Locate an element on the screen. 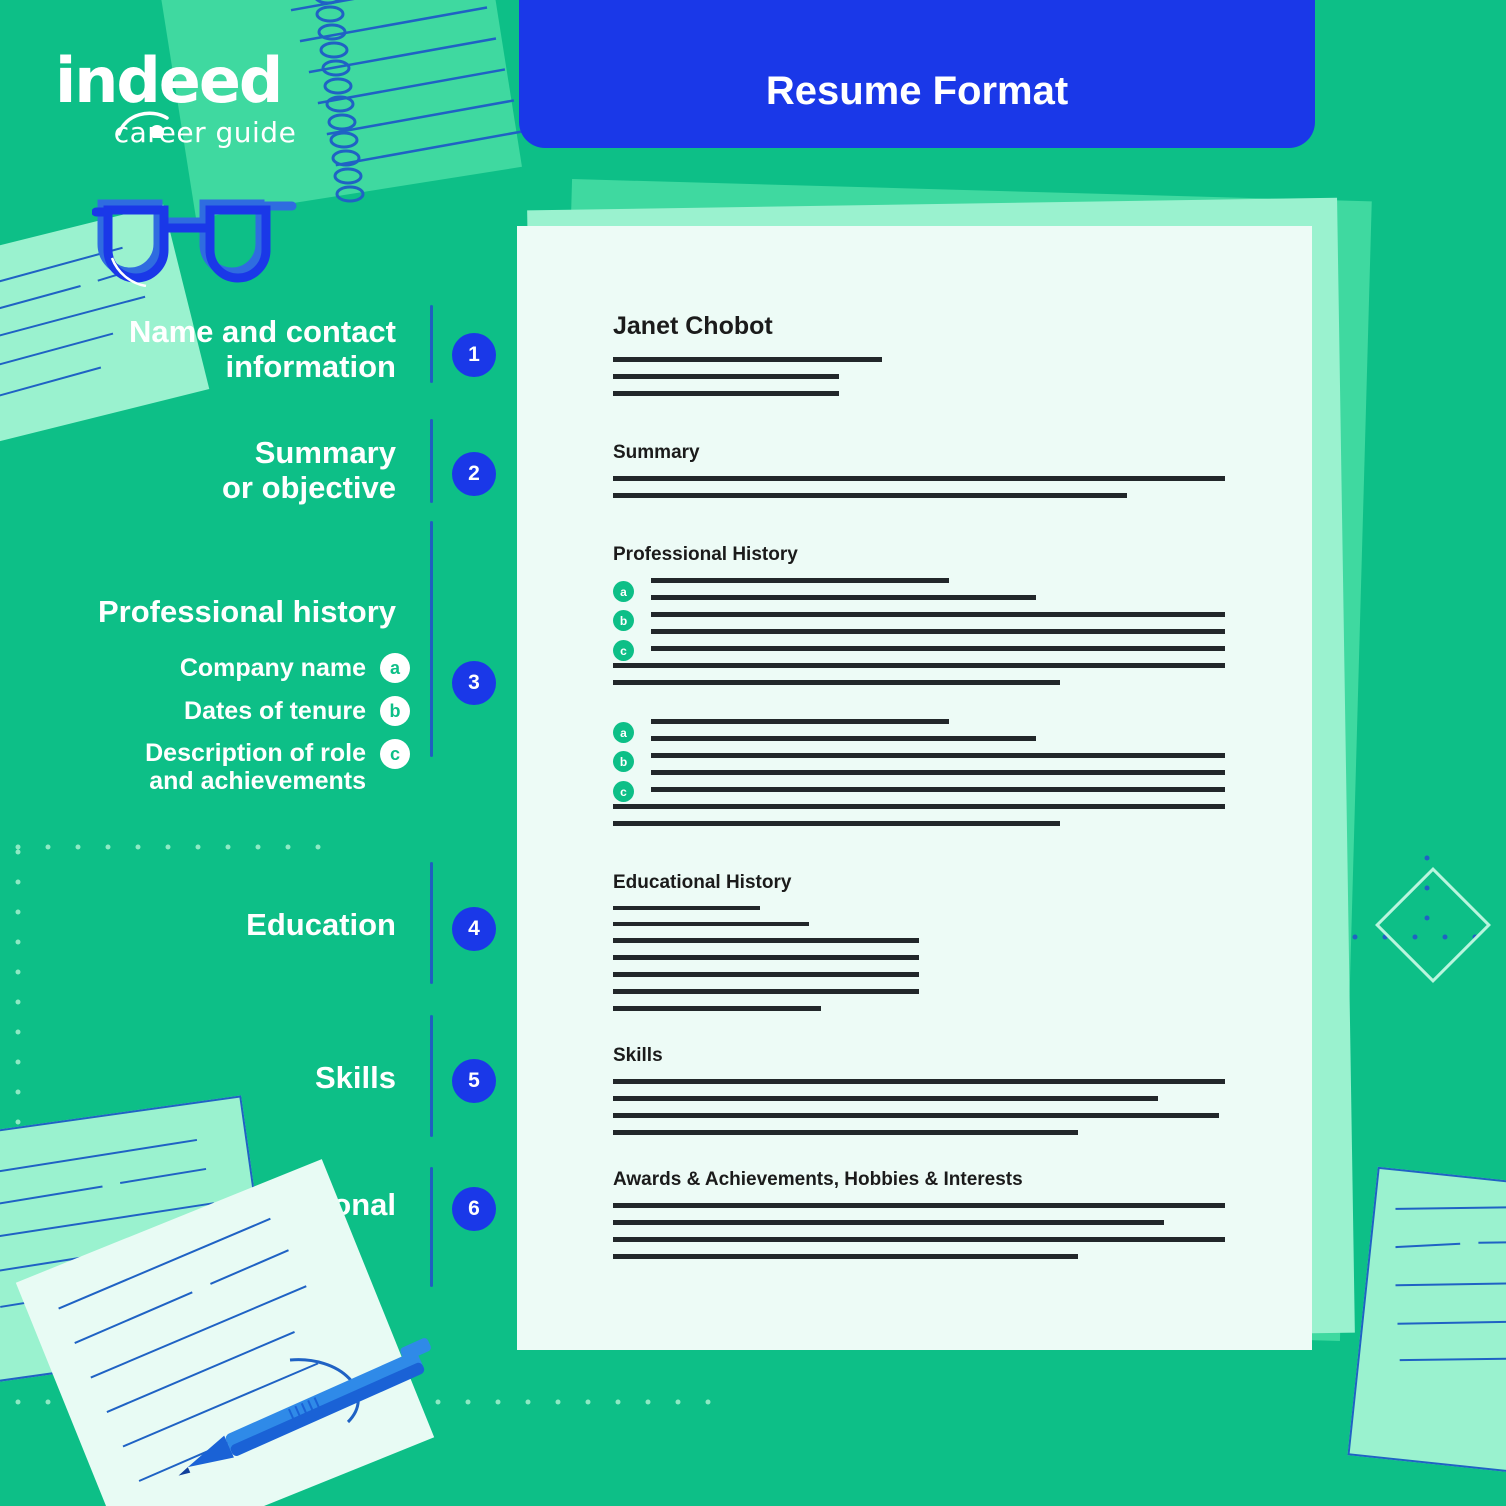  rail-sublabel: Description of role and achievements is located at coordinates (255, 767).